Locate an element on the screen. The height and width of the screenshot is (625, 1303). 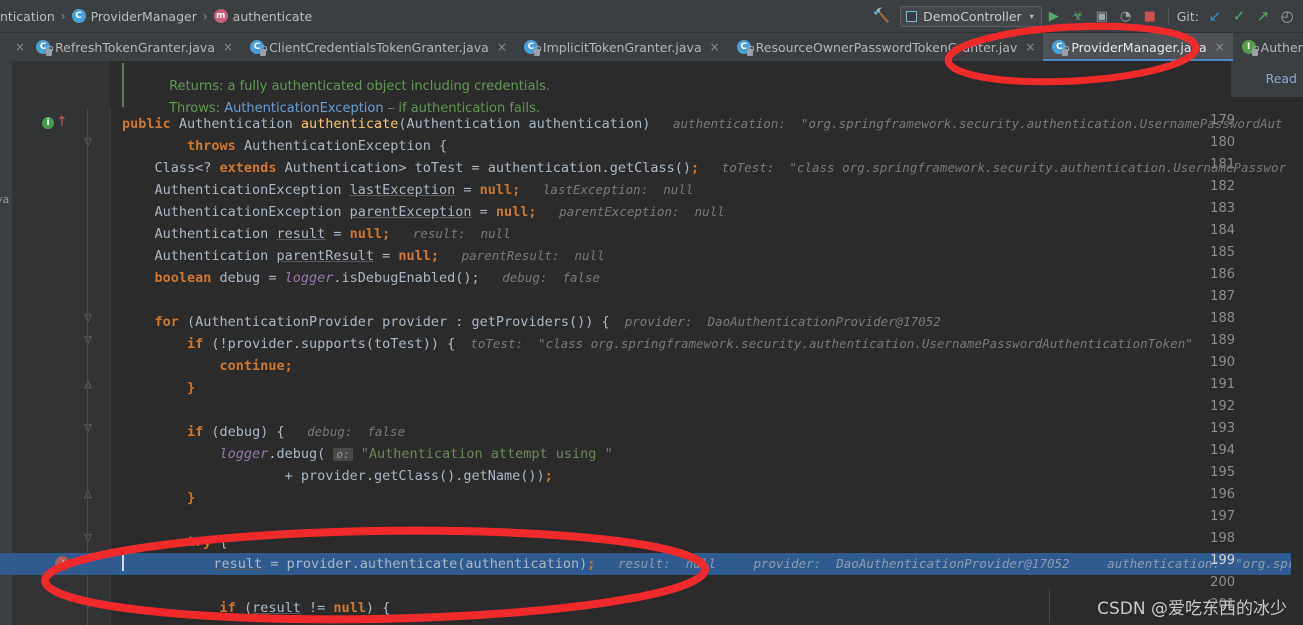
code-line-198: try { is located at coordinates (651, 542).